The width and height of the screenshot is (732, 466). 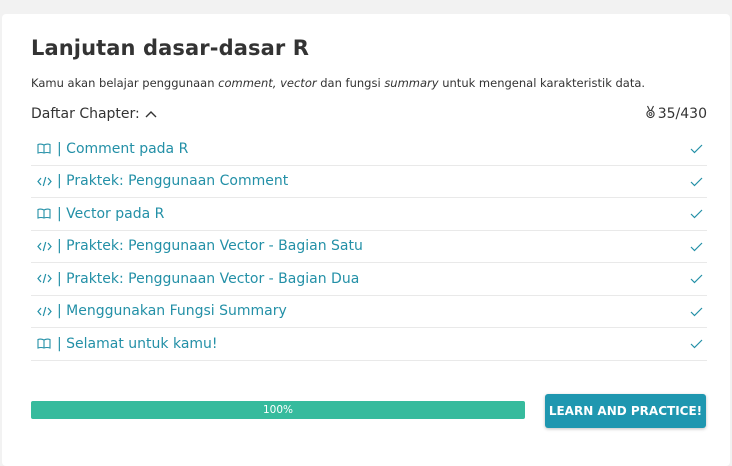 I want to click on chapter-heading: Daftar Chapter:, so click(x=85, y=114).